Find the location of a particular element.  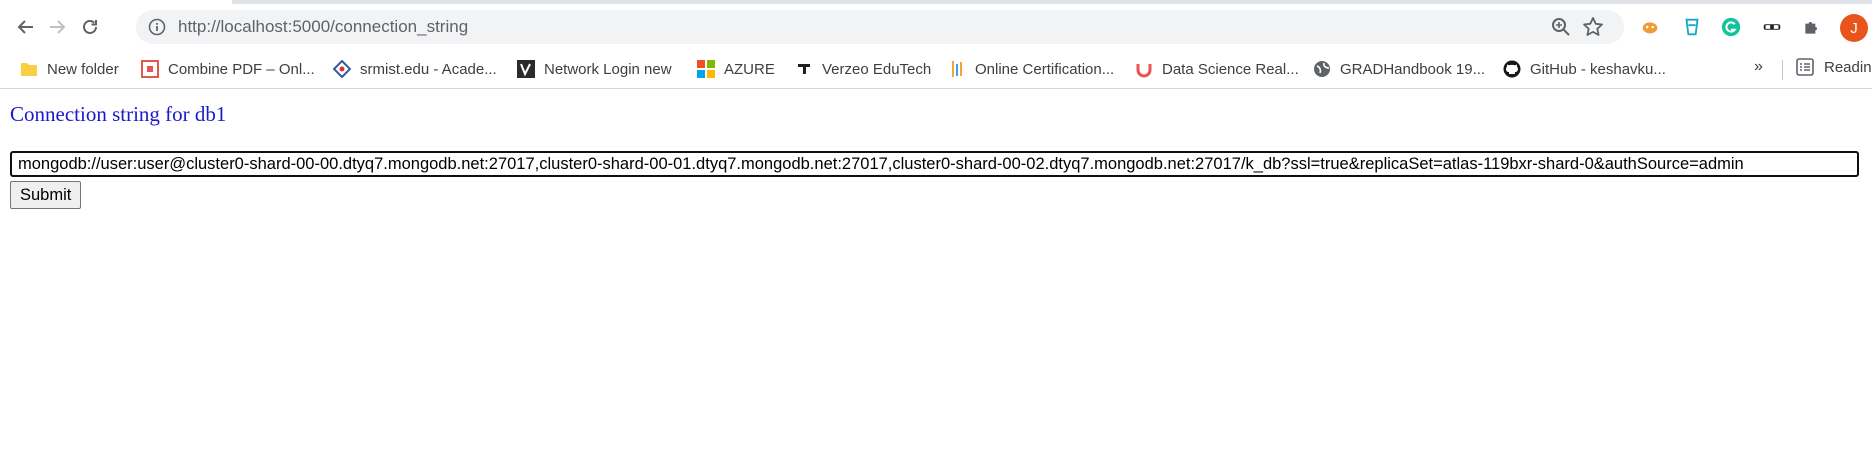

bookmark-item: New folder is located at coordinates (69, 69).